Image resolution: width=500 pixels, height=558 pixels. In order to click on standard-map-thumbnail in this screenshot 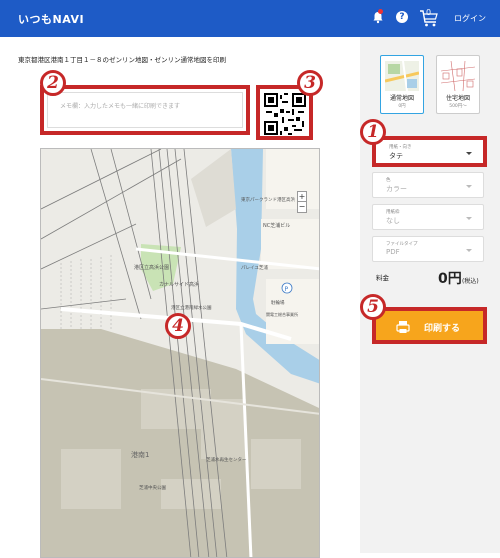, I will do `click(402, 76)`.